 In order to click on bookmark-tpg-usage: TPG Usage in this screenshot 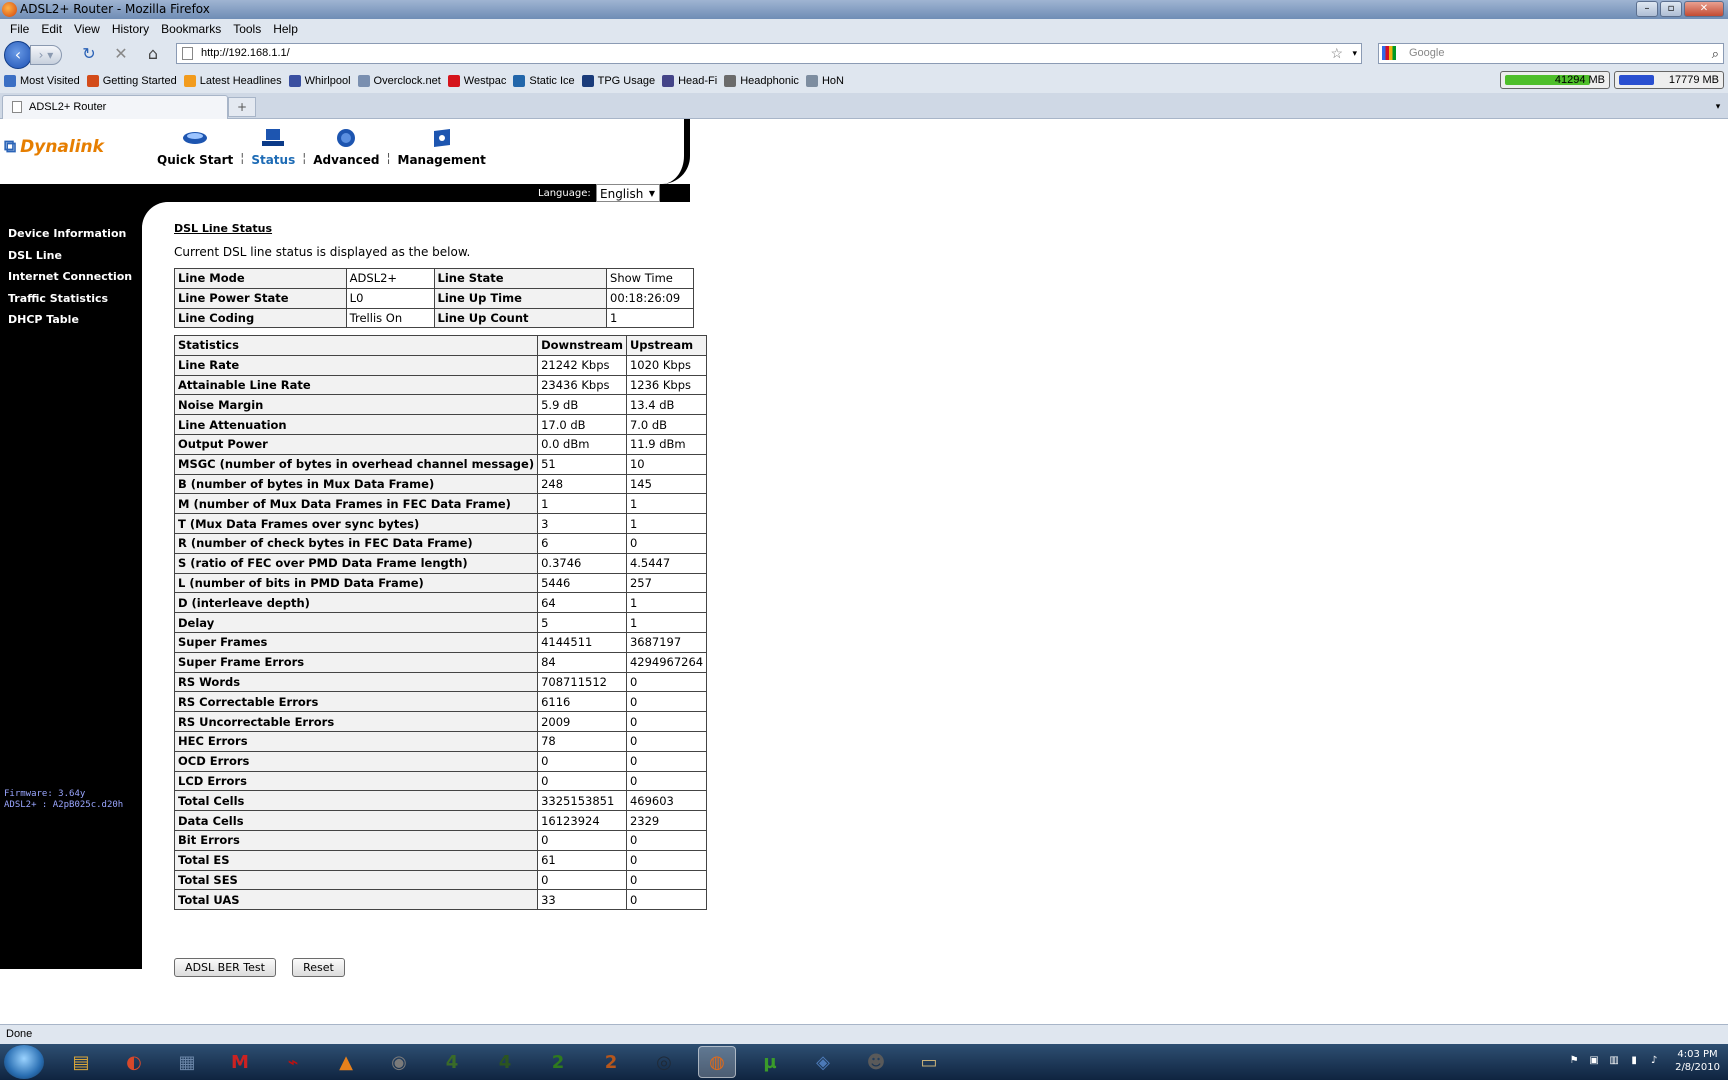, I will do `click(618, 81)`.